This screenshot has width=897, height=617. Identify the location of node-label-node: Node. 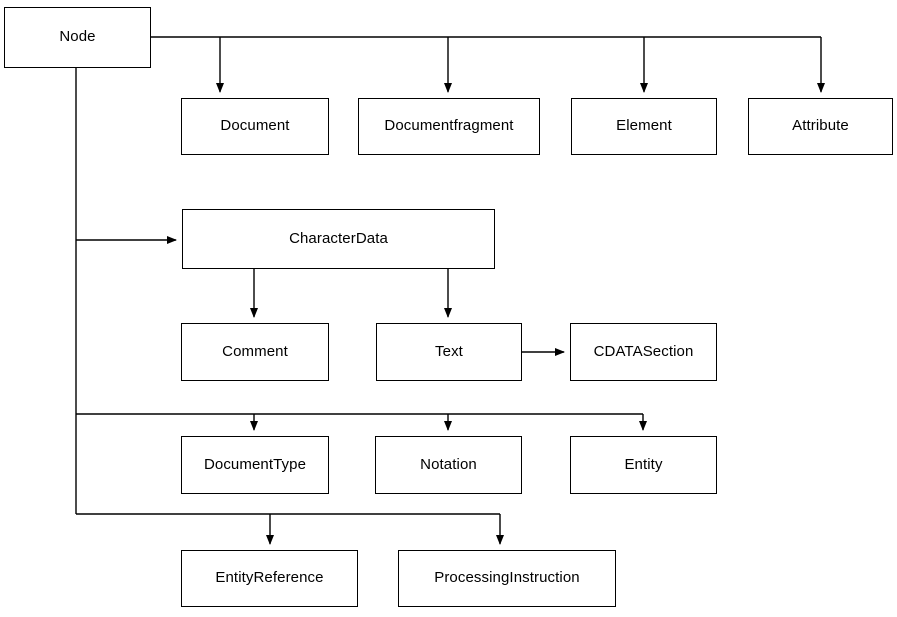
(77, 37).